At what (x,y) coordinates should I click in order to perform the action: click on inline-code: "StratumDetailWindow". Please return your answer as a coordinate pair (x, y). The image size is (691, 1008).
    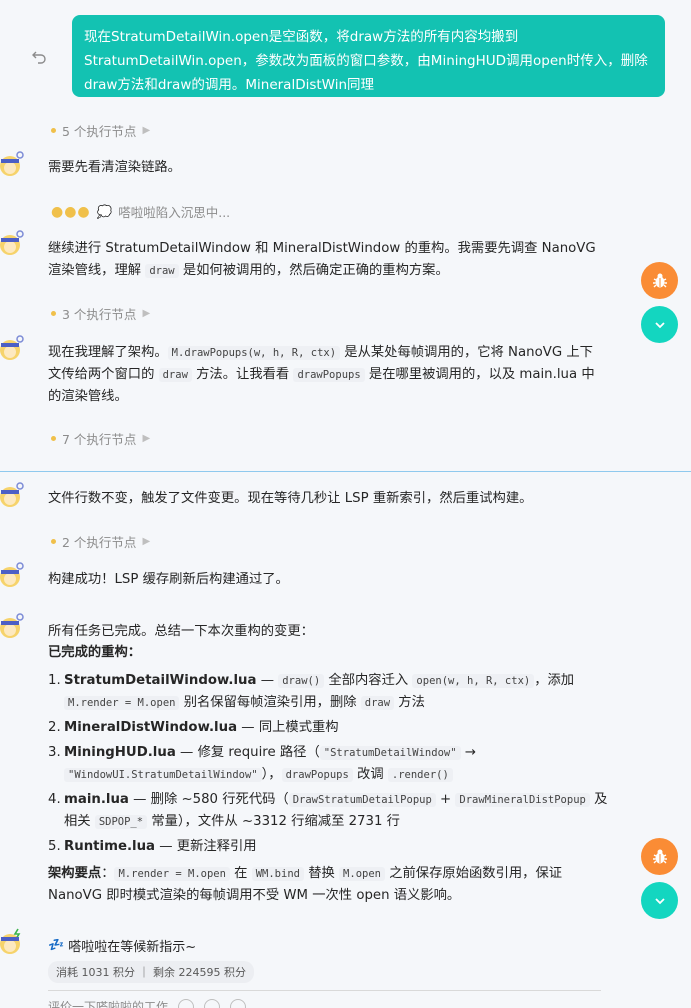
    Looking at the image, I should click on (390, 753).